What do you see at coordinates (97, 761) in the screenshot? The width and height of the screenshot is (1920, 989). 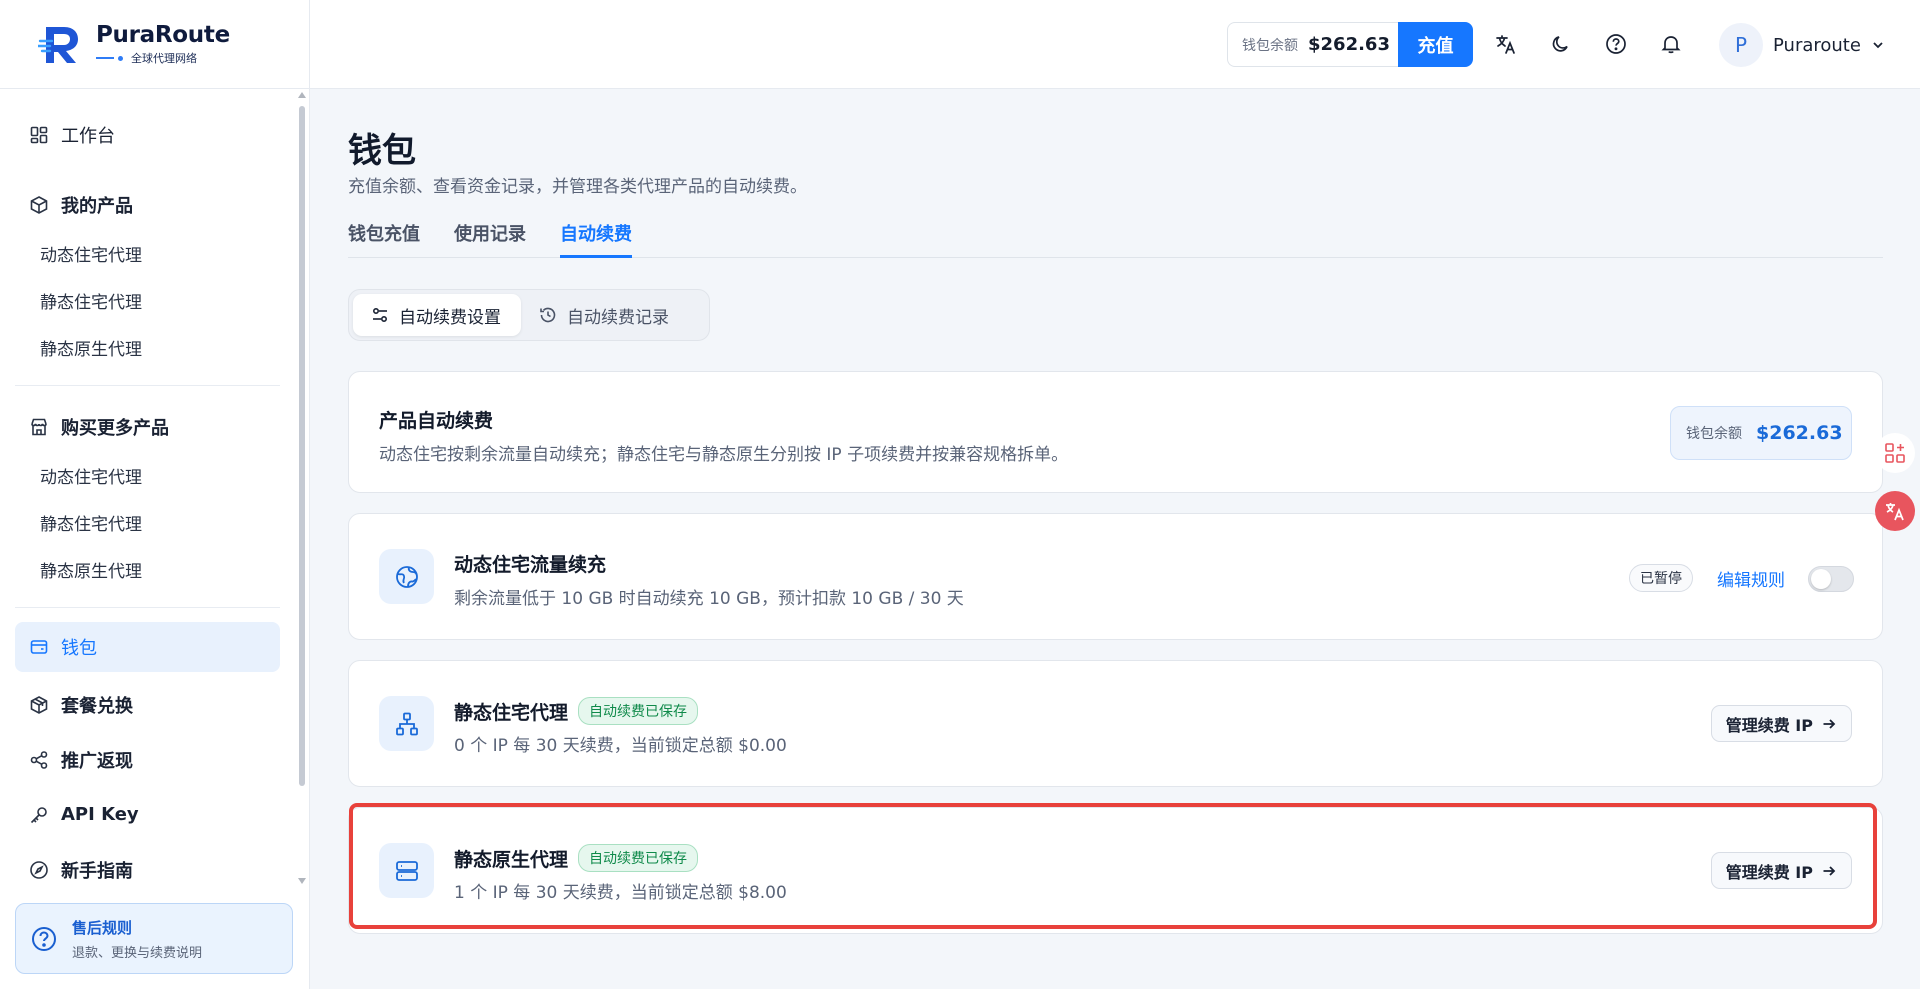 I see `sidebar-item-label: 推广返现` at bounding box center [97, 761].